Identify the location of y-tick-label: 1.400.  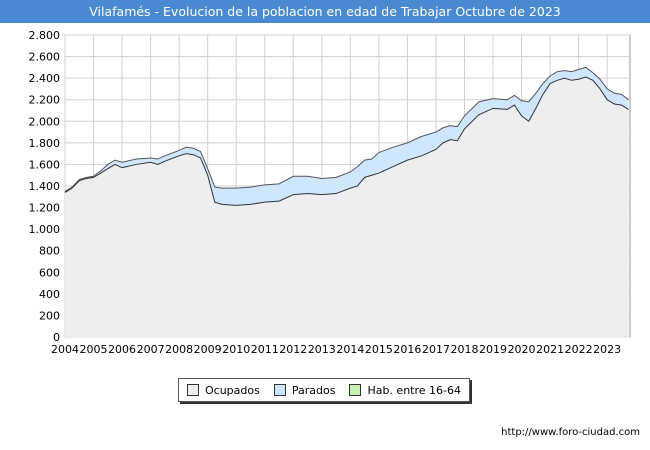
(45, 186).